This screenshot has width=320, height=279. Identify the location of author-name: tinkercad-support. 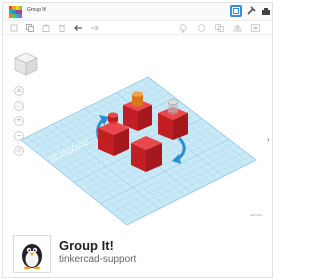
(97, 259).